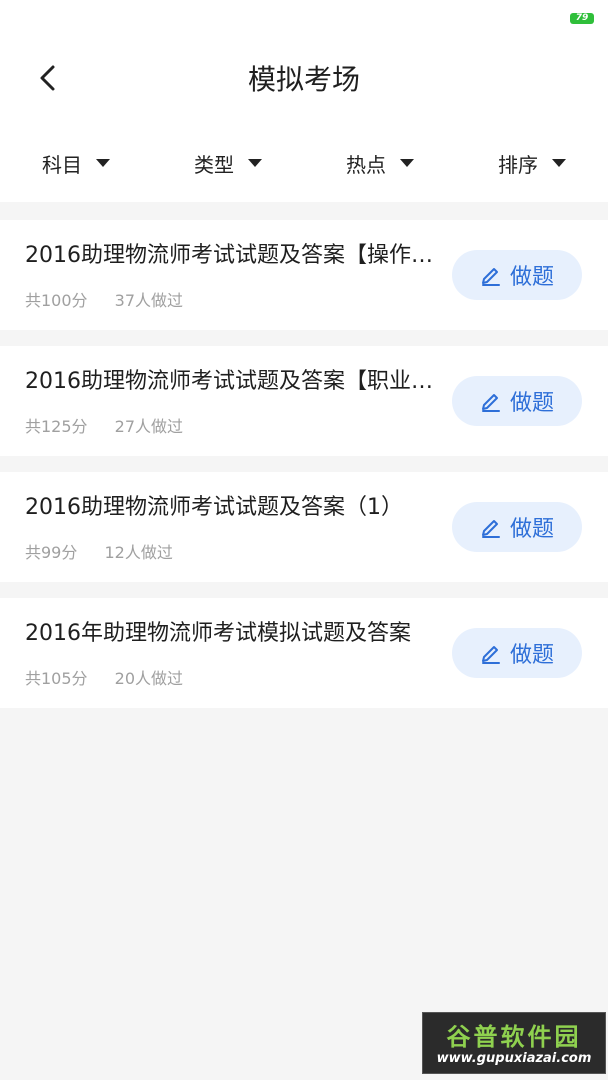 The height and width of the screenshot is (1080, 608). I want to click on exam-title: 2016年助理物流师考试模拟试题及答案, so click(218, 633).